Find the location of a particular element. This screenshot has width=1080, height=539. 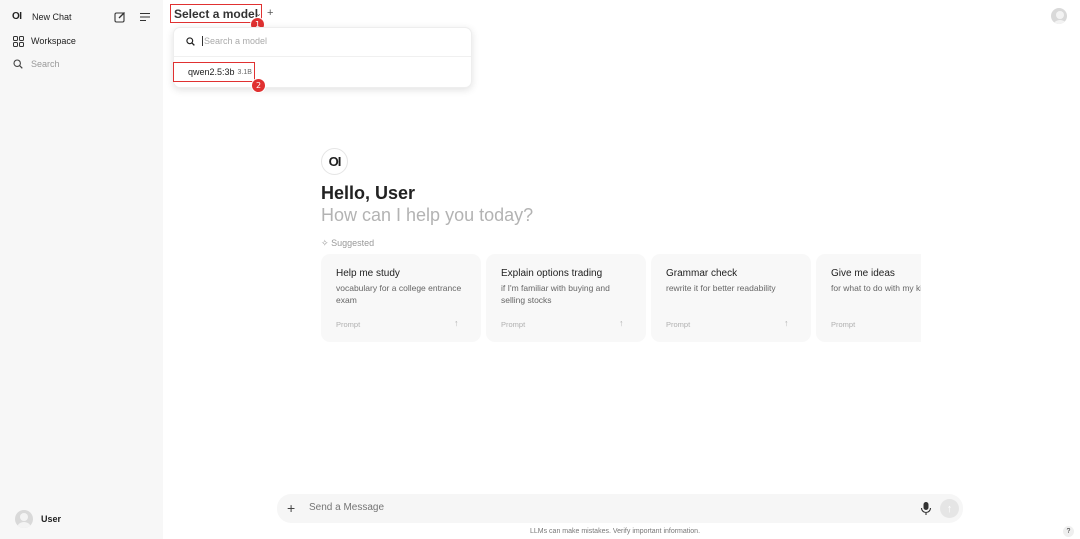

sparkle-icon: ✧ is located at coordinates (325, 243).